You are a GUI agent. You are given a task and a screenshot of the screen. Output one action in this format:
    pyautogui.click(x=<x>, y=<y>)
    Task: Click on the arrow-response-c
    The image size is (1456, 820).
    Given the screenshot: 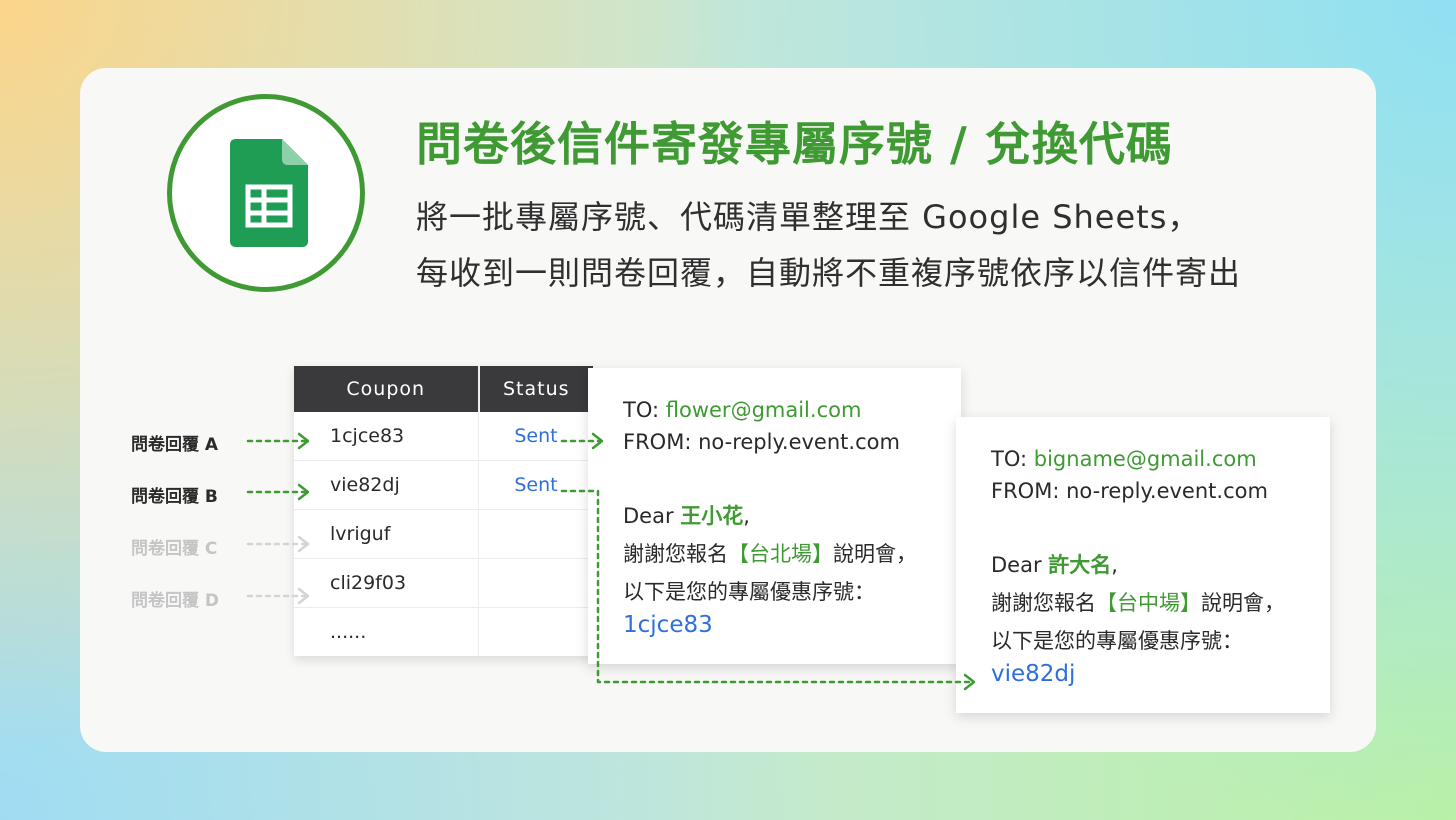 What is the action you would take?
    pyautogui.click(x=278, y=544)
    